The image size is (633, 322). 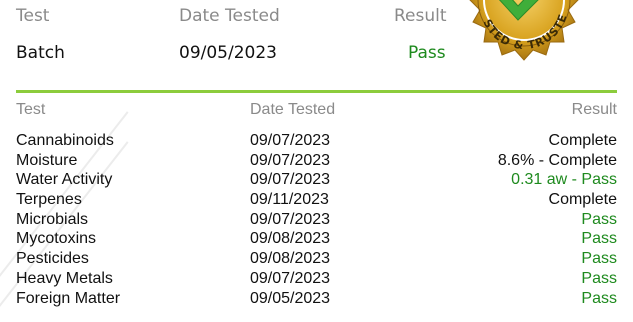 What do you see at coordinates (420, 16) in the screenshot?
I see `summary-header-result: Result` at bounding box center [420, 16].